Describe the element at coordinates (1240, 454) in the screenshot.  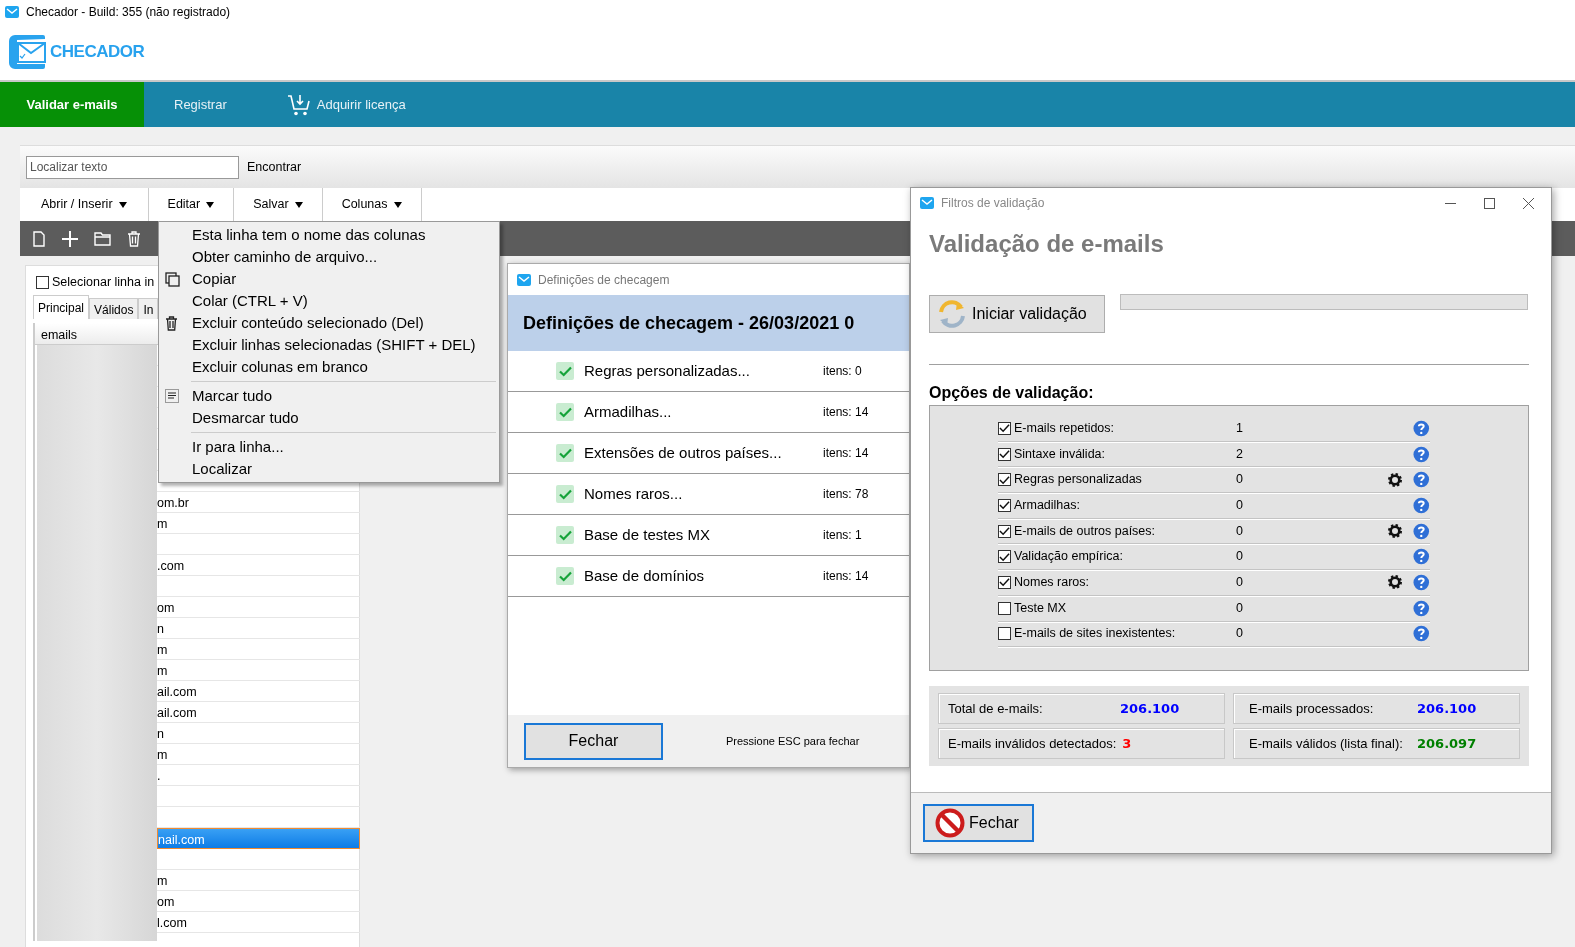
I see `option-count: 2` at that location.